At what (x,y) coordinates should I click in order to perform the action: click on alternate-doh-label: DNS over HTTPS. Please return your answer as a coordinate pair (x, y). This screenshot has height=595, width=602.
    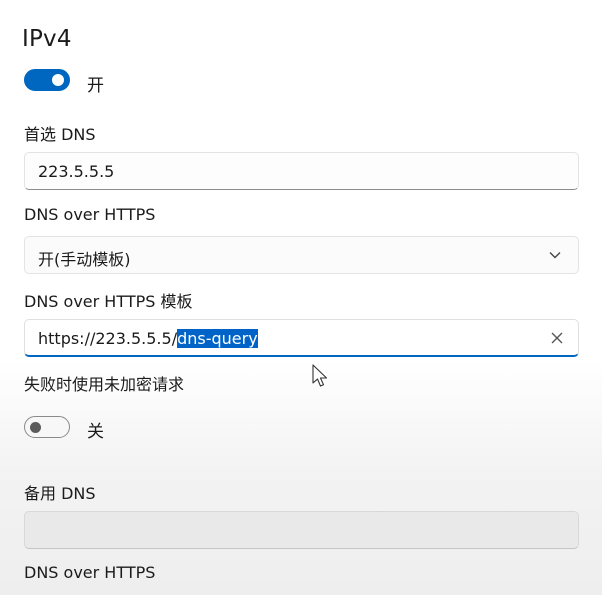
    Looking at the image, I should click on (90, 572).